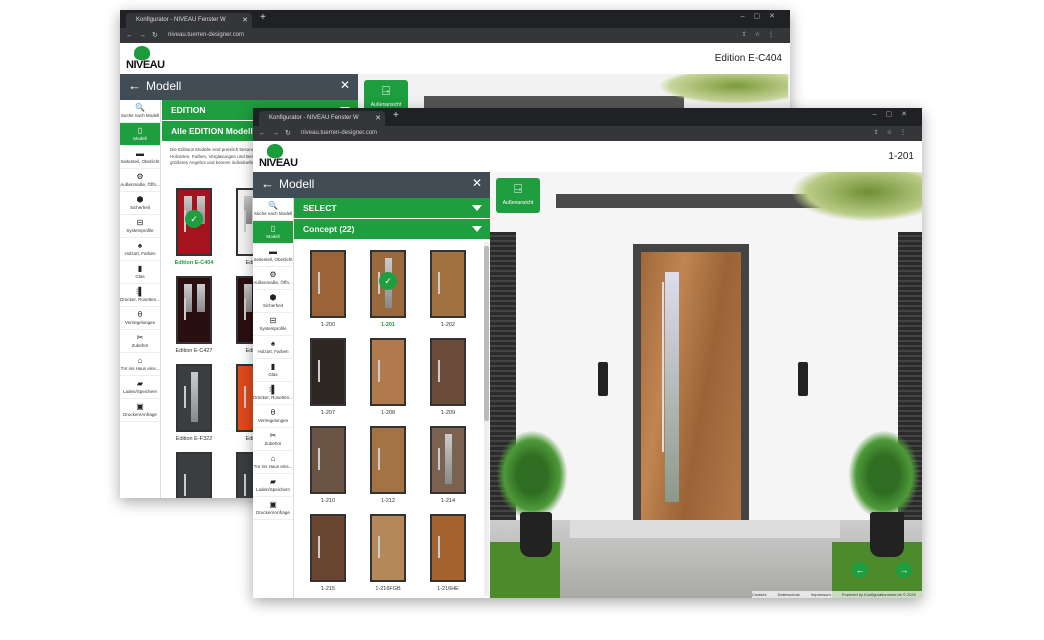 This screenshot has width=1044, height=640. I want to click on privacy-link: Datenschutz, so click(789, 594).